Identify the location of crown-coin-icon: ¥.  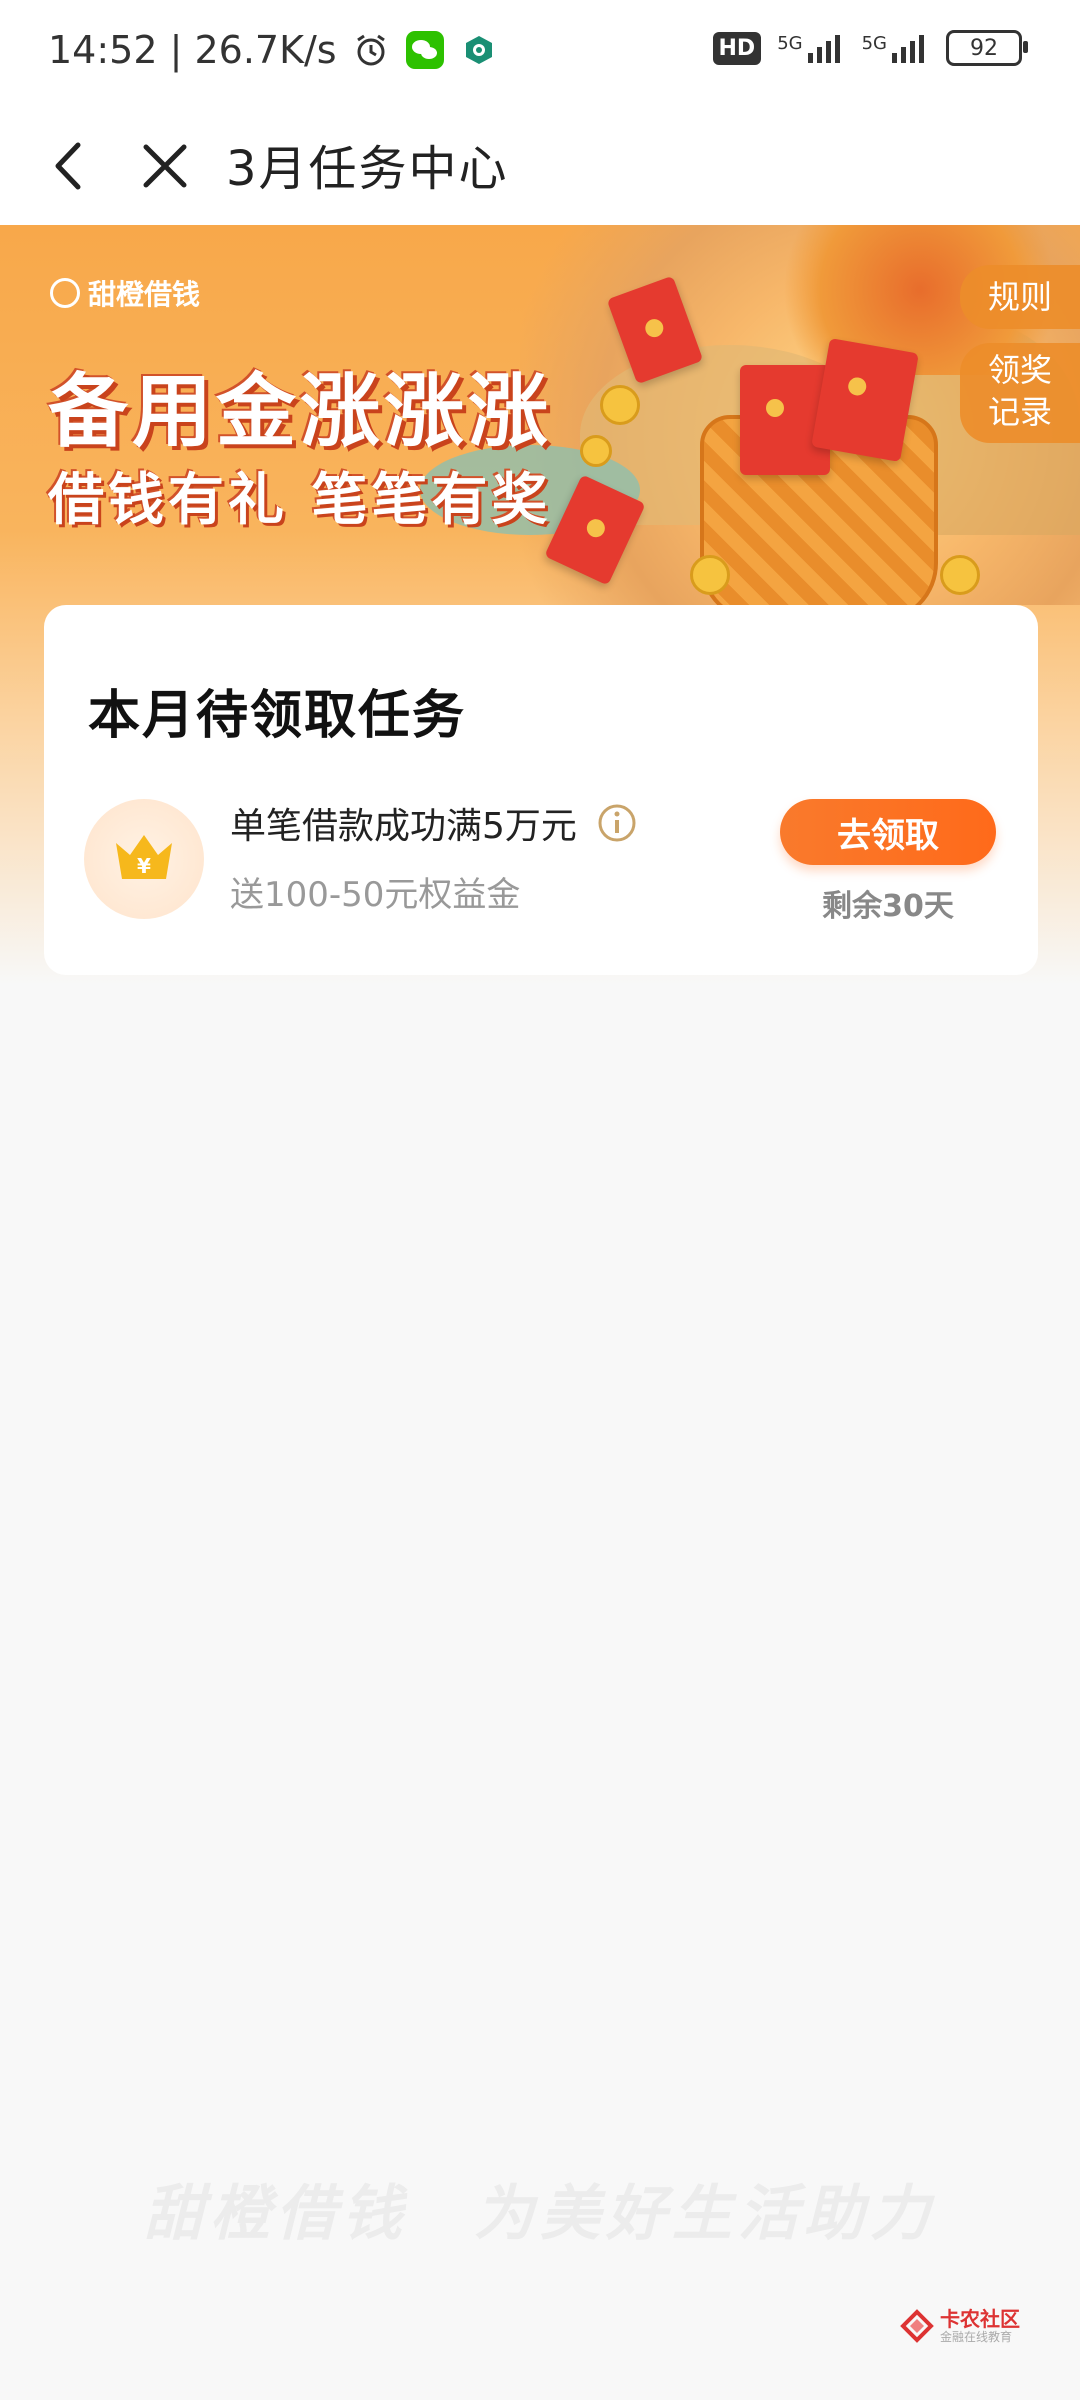
(144, 857).